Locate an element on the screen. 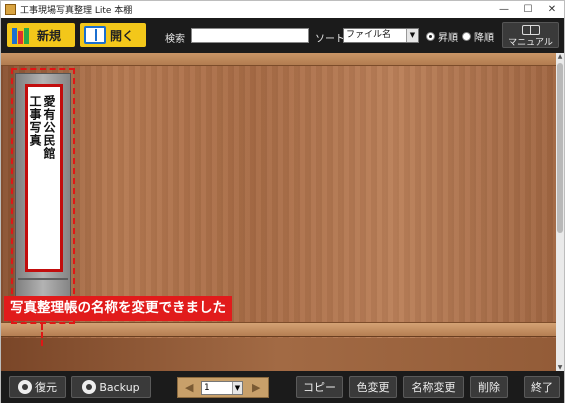  maximize-button: ☐ is located at coordinates (528, 9).